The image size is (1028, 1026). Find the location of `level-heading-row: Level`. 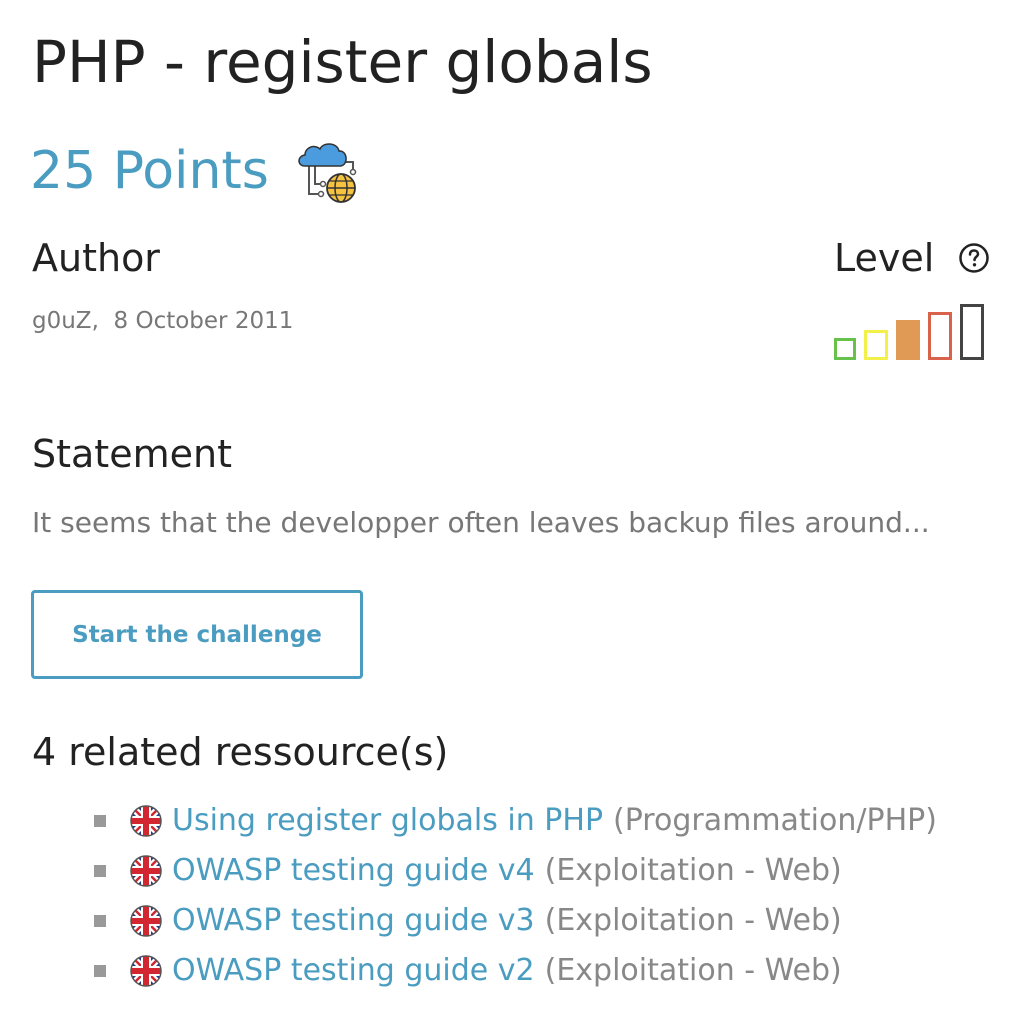

level-heading-row: Level is located at coordinates (919, 258).